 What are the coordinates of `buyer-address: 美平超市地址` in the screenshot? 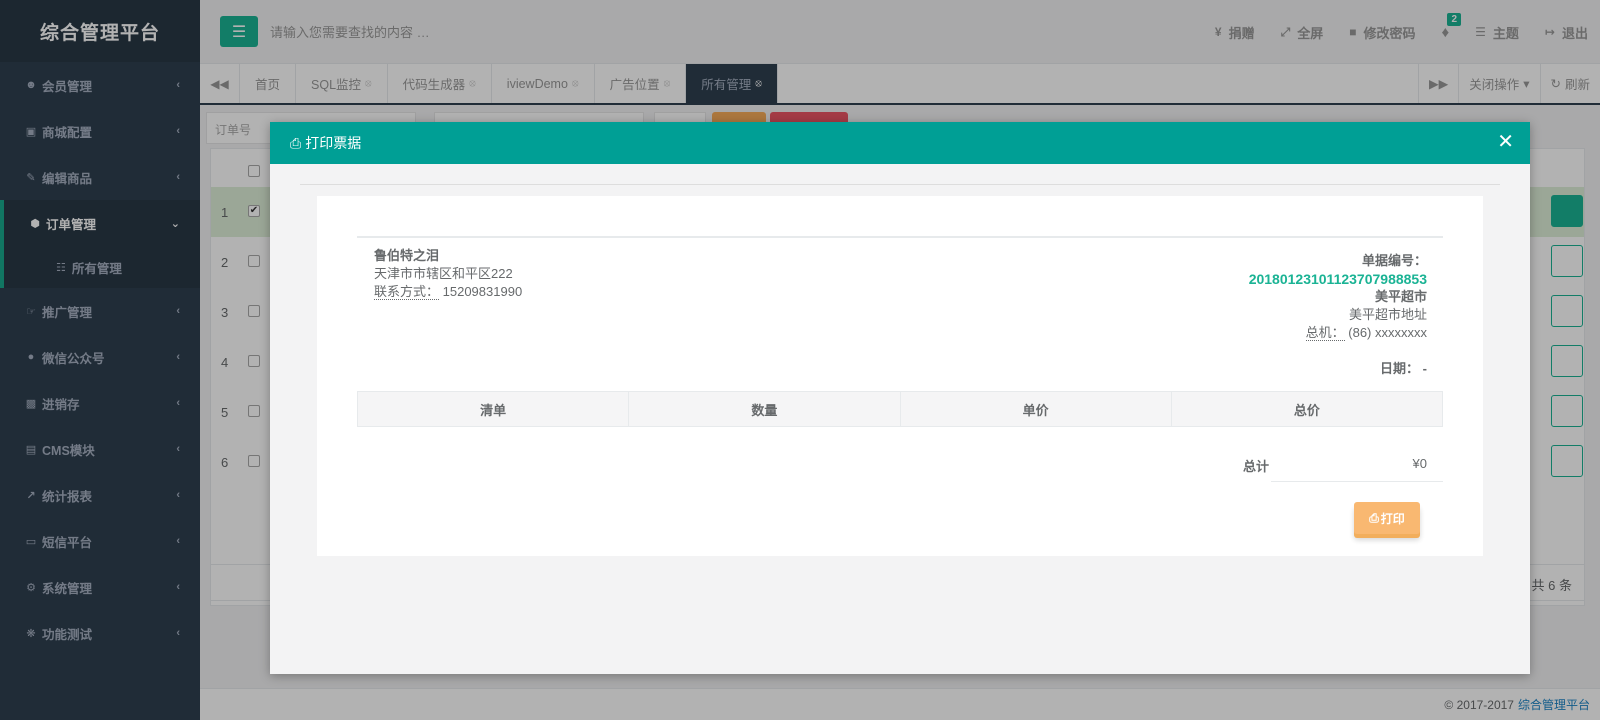 It's located at (1387, 314).